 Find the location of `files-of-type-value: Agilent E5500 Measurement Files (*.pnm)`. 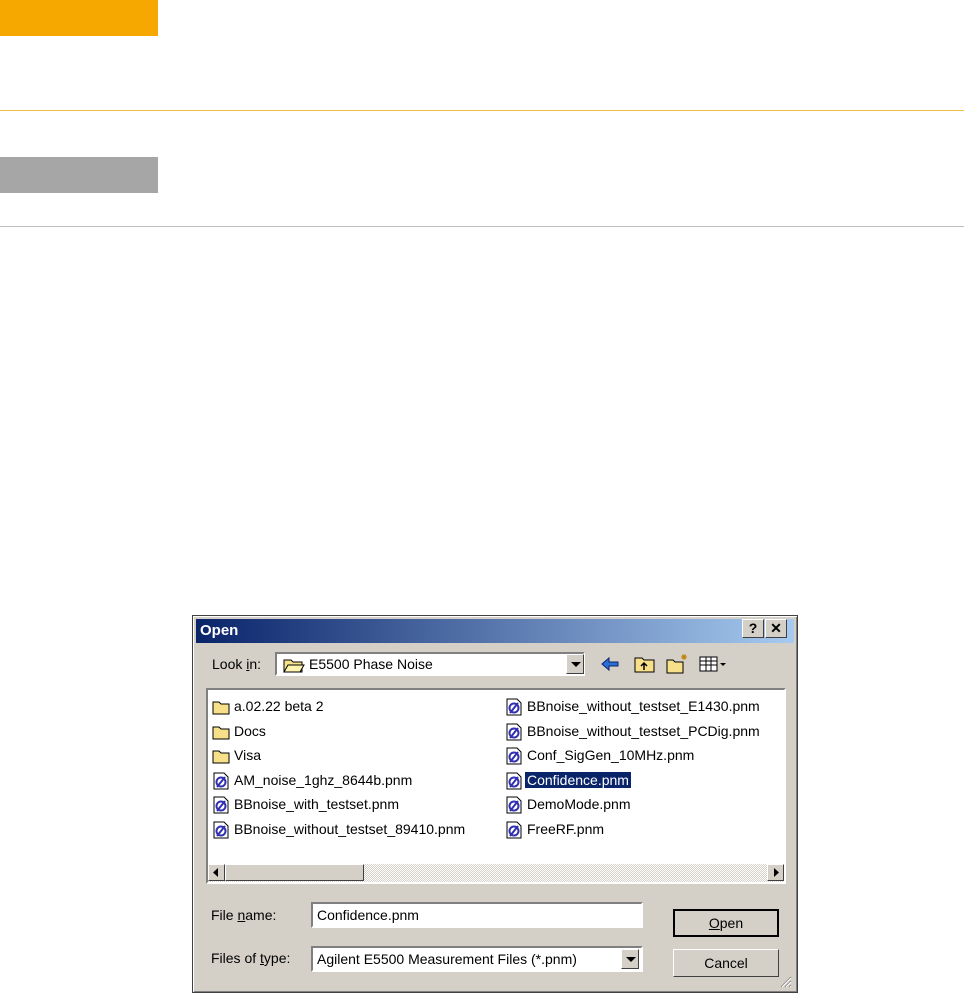

files-of-type-value: Agilent E5500 Measurement Files (*.pnm) is located at coordinates (447, 959).